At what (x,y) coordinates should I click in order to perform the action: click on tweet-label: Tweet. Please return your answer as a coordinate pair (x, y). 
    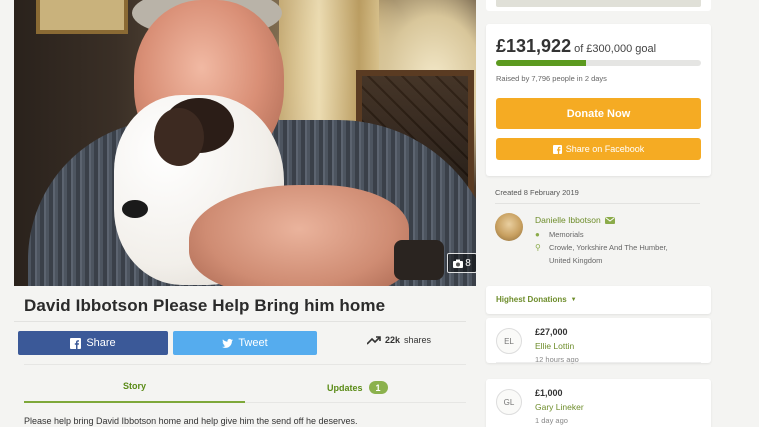
    Looking at the image, I should click on (253, 343).